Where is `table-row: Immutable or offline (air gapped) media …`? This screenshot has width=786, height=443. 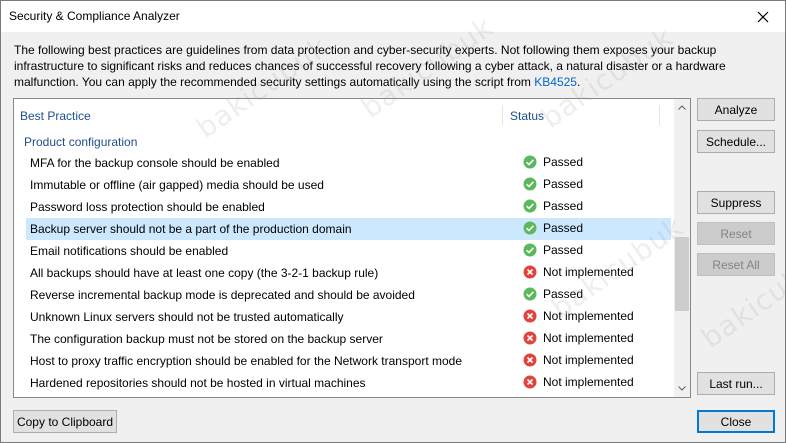
table-row: Immutable or offline (air gapped) media … is located at coordinates (348, 185).